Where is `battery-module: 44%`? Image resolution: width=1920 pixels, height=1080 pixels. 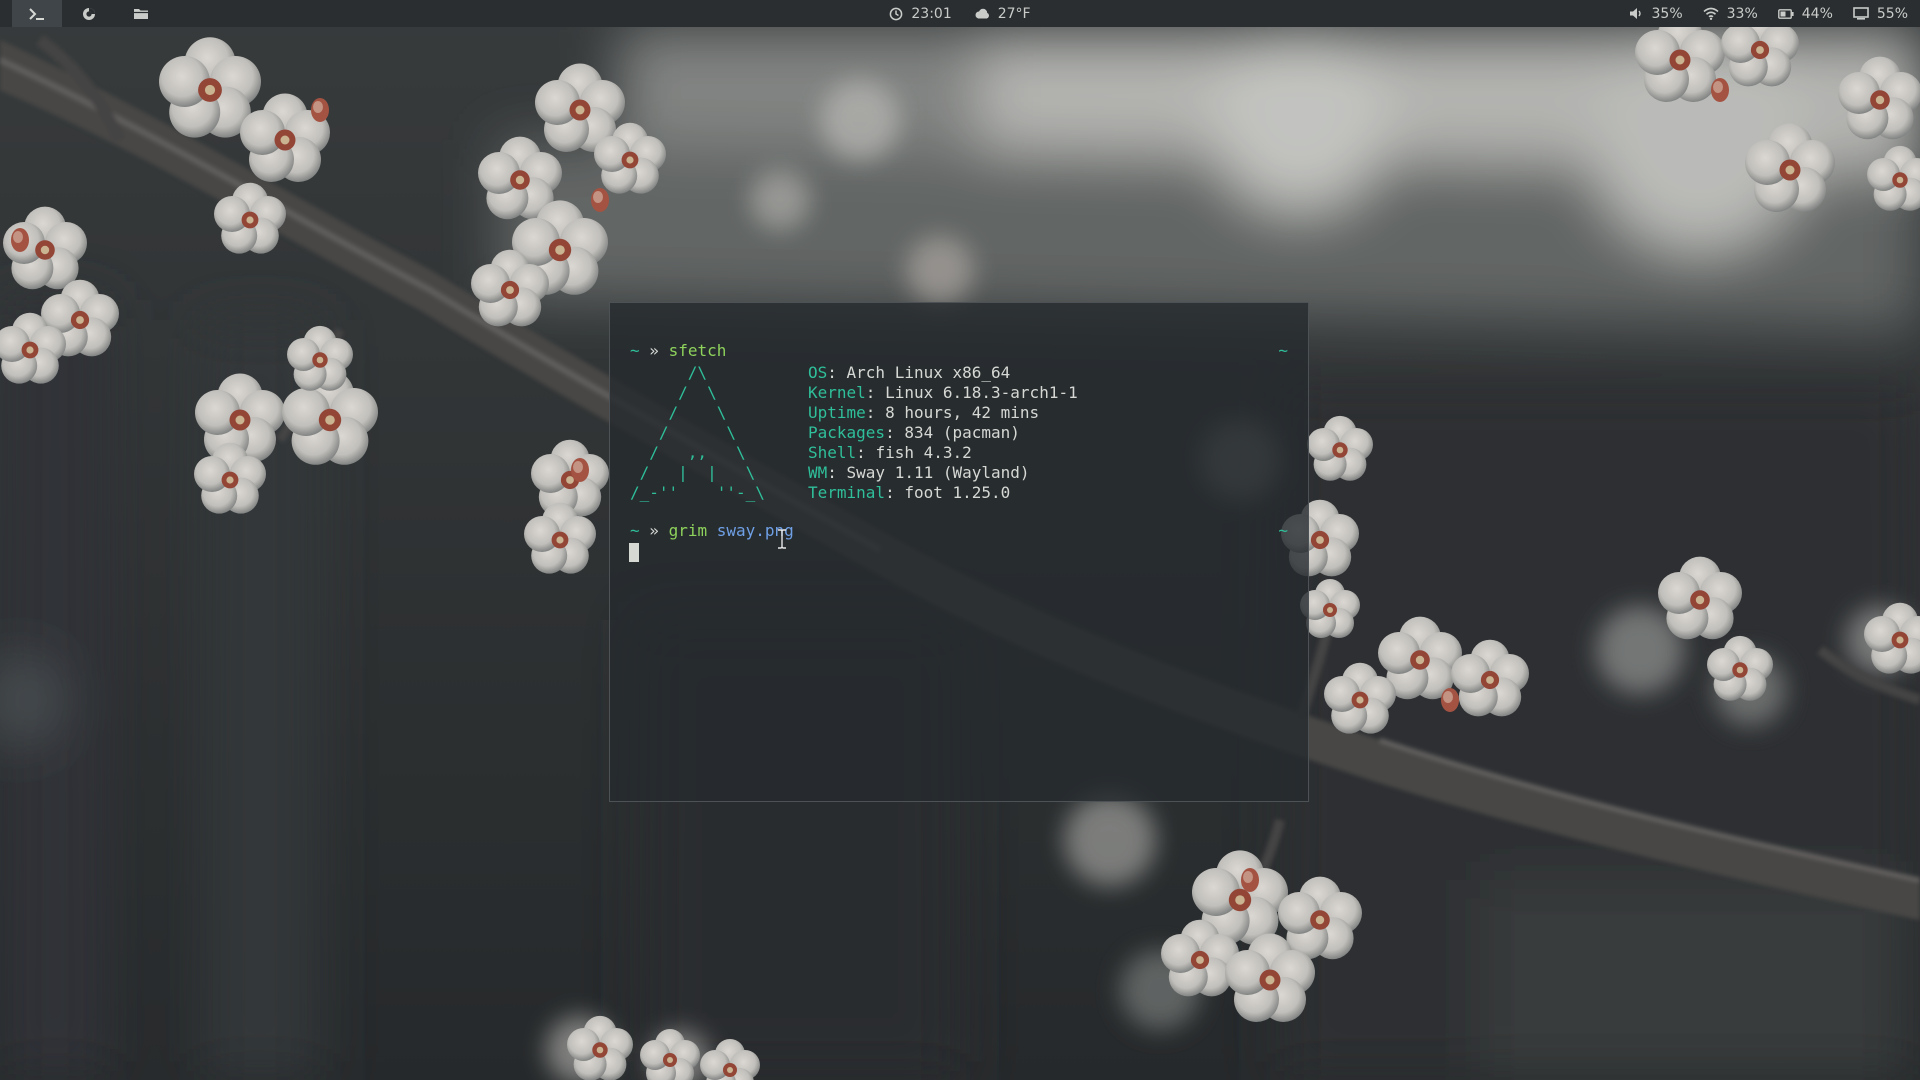
battery-module: 44% is located at coordinates (1805, 13).